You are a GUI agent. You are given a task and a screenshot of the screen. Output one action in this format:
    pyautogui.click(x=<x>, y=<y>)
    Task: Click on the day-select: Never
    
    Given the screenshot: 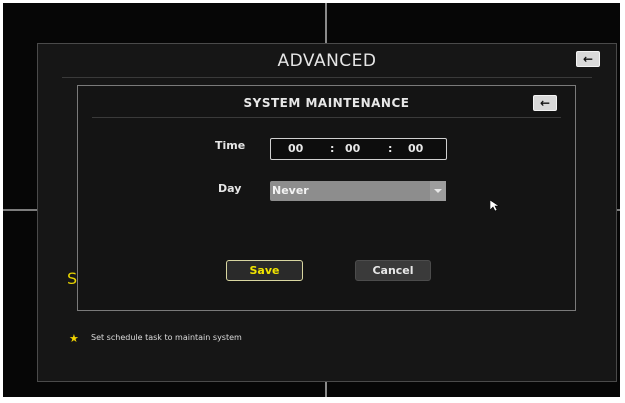 What is the action you would take?
    pyautogui.click(x=358, y=191)
    